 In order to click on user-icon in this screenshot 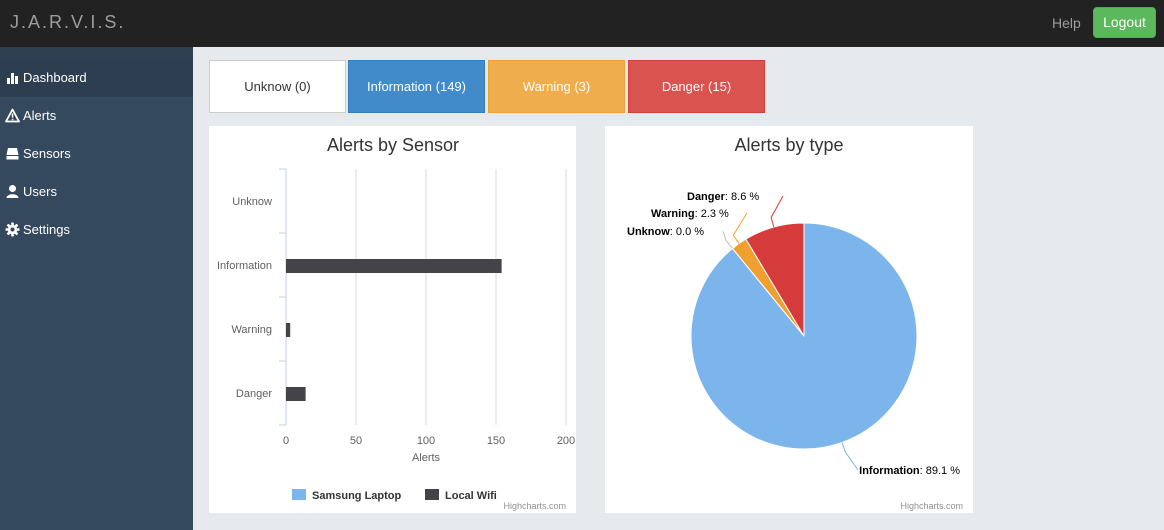, I will do `click(12, 191)`.